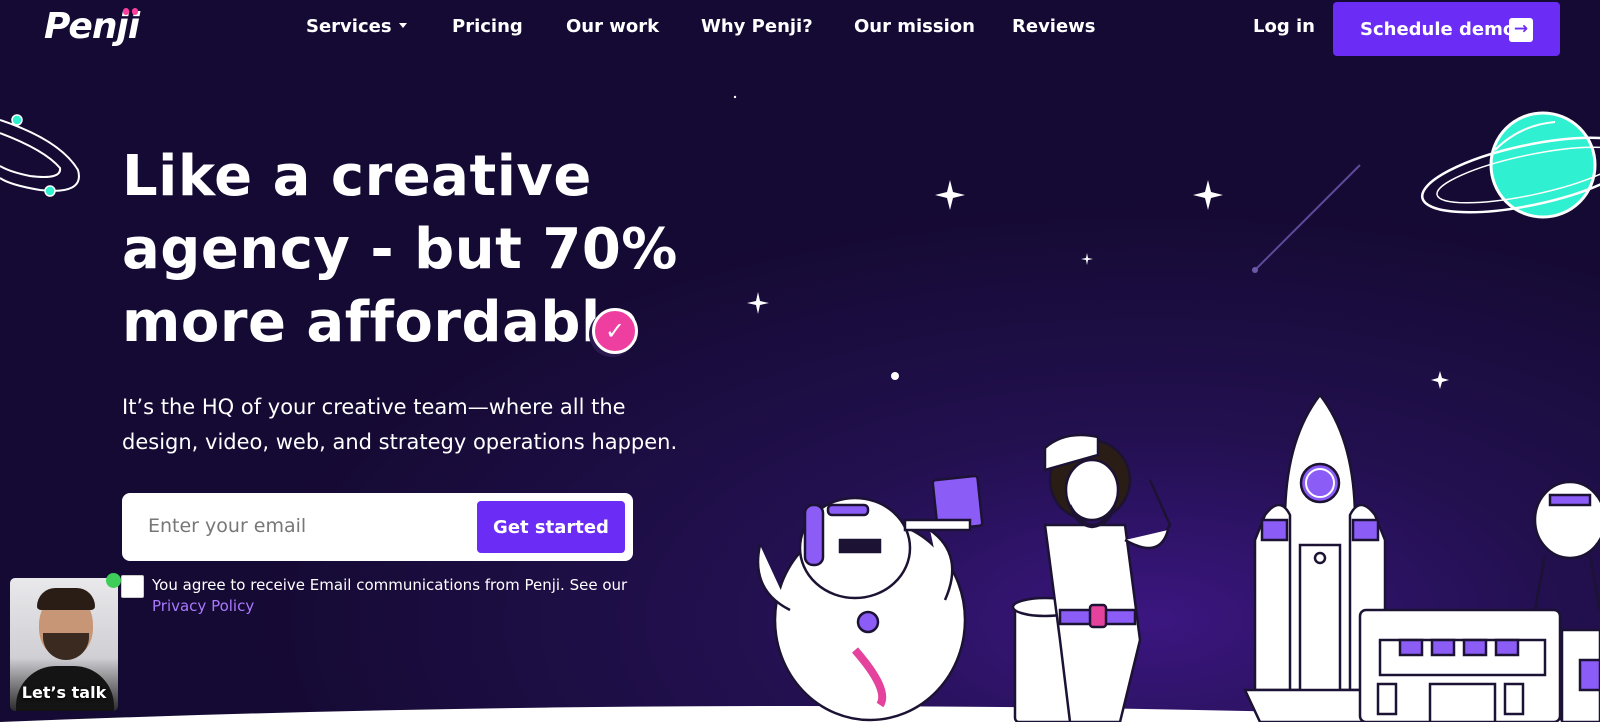 The height and width of the screenshot is (722, 1600). What do you see at coordinates (132, 586) in the screenshot?
I see `consent-checkbox` at bounding box center [132, 586].